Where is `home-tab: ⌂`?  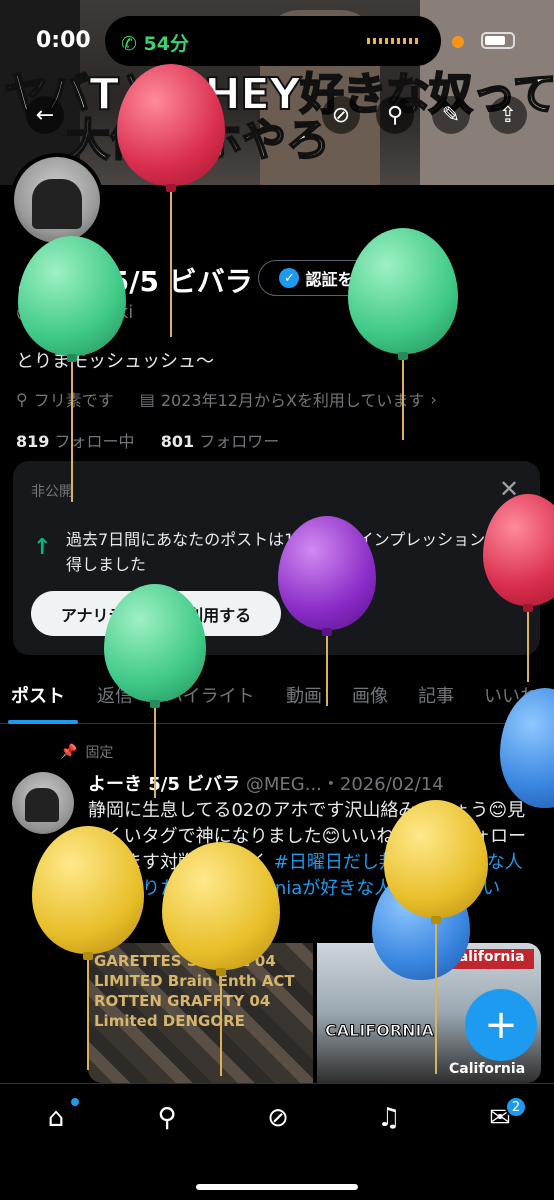
home-tab: ⌂ is located at coordinates (56, 1118).